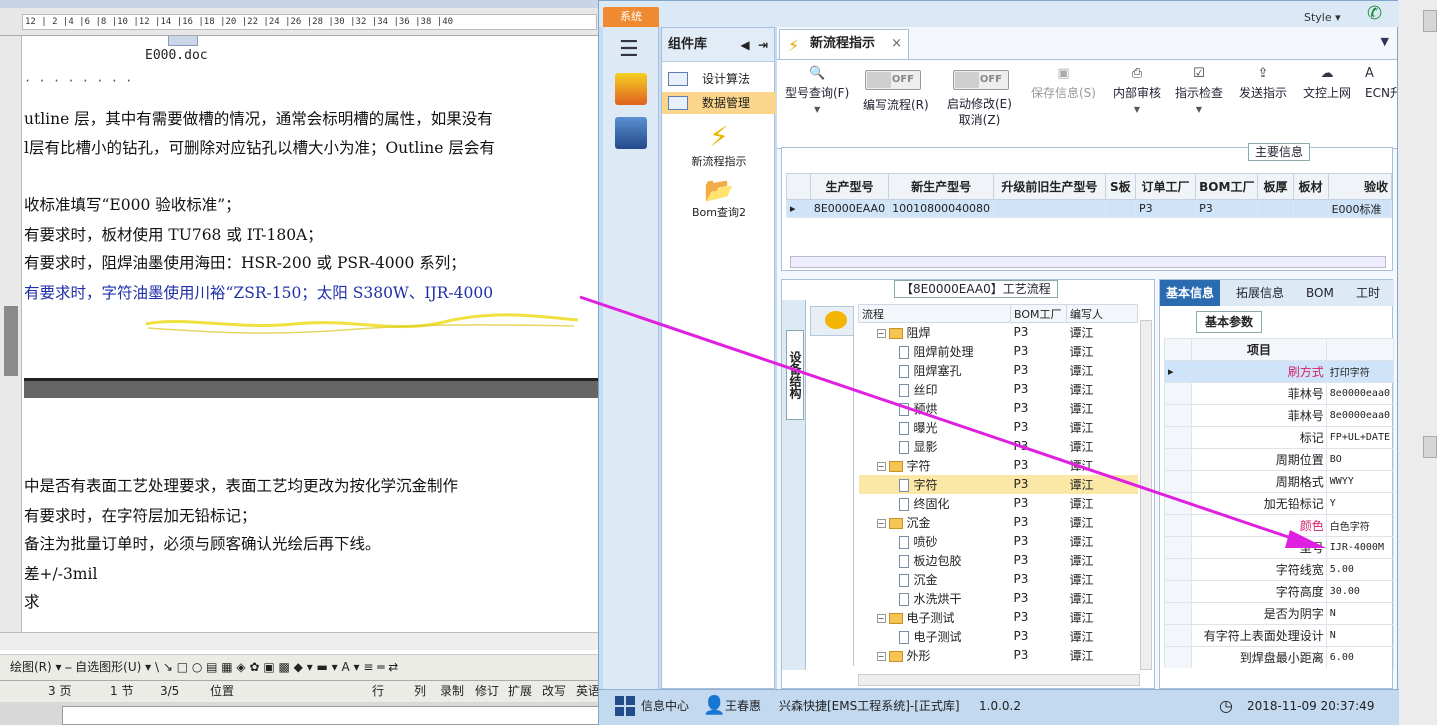 This screenshot has width=1437, height=725. I want to click on table-cell: E000标准, so click(1360, 208).